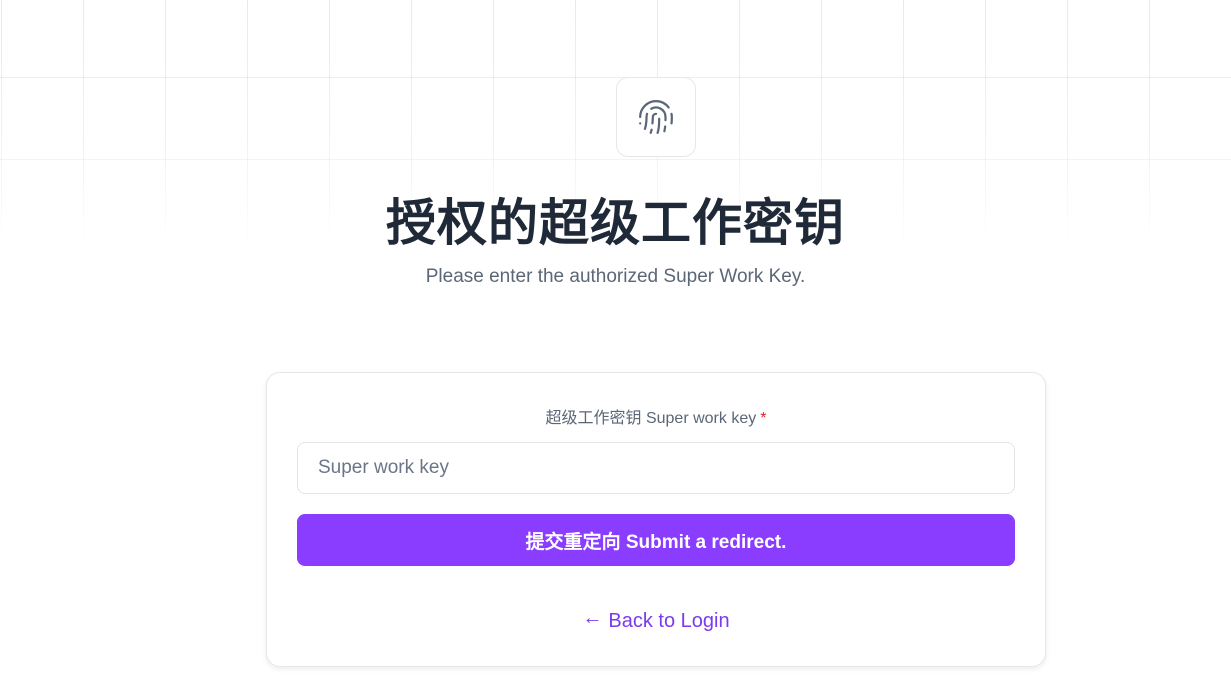 This screenshot has width=1231, height=696. Describe the element at coordinates (615, 223) in the screenshot. I see `page-title: 授权的超级工作密钥` at that location.